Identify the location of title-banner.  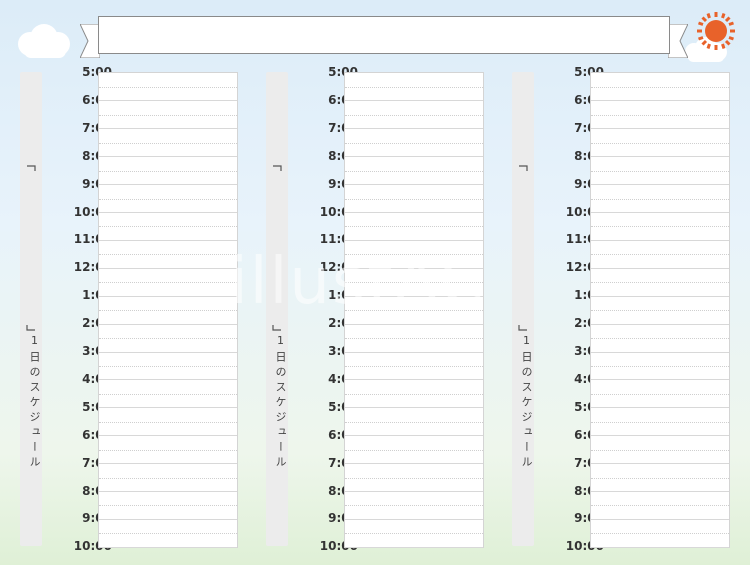
(384, 35).